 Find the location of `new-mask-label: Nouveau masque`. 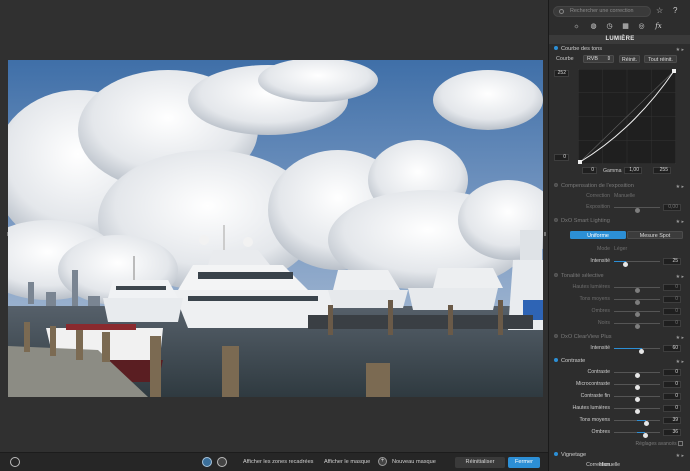

new-mask-label: Nouveau masque is located at coordinates (414, 462).